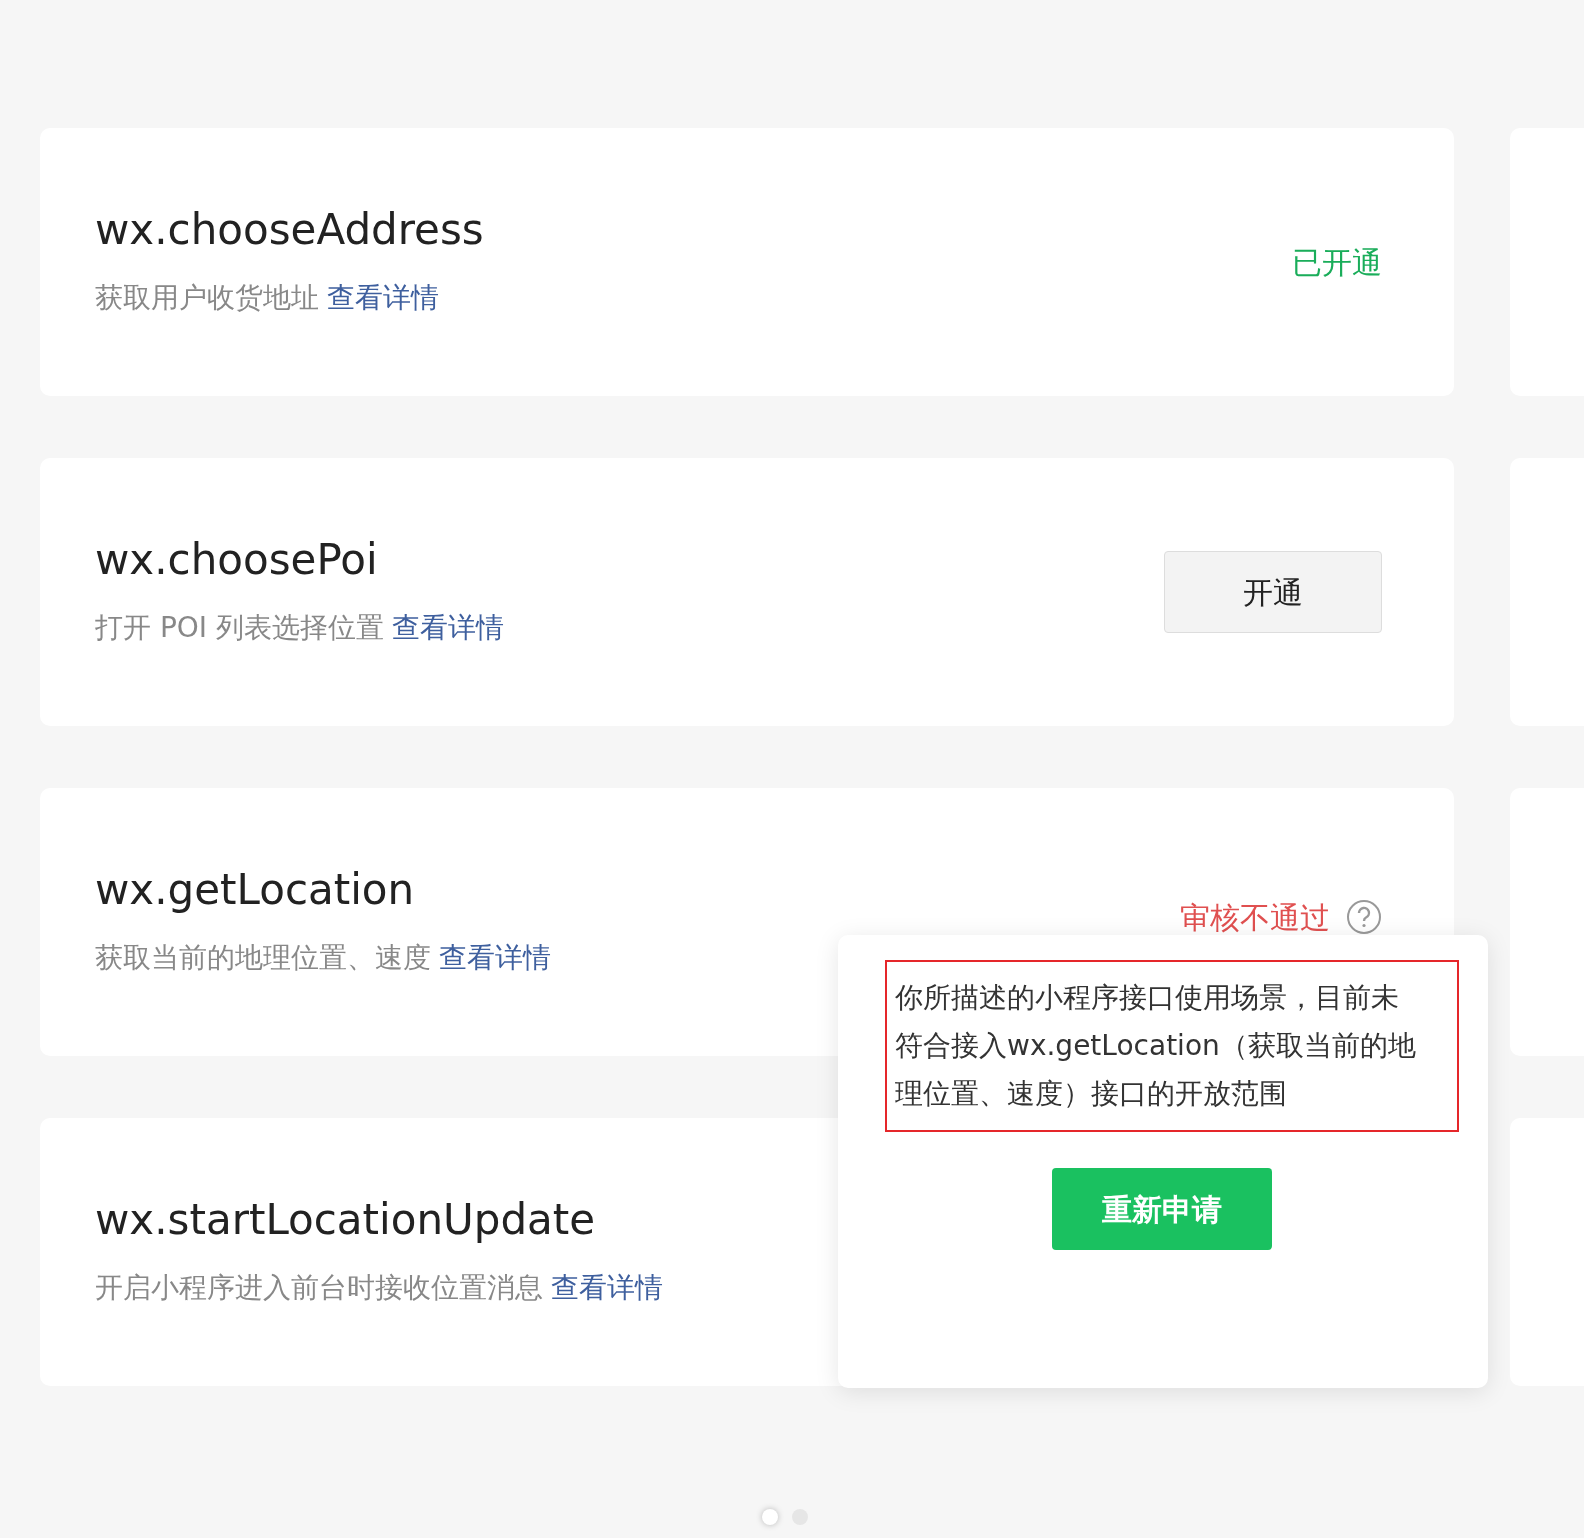  I want to click on page-dot, so click(770, 1517).